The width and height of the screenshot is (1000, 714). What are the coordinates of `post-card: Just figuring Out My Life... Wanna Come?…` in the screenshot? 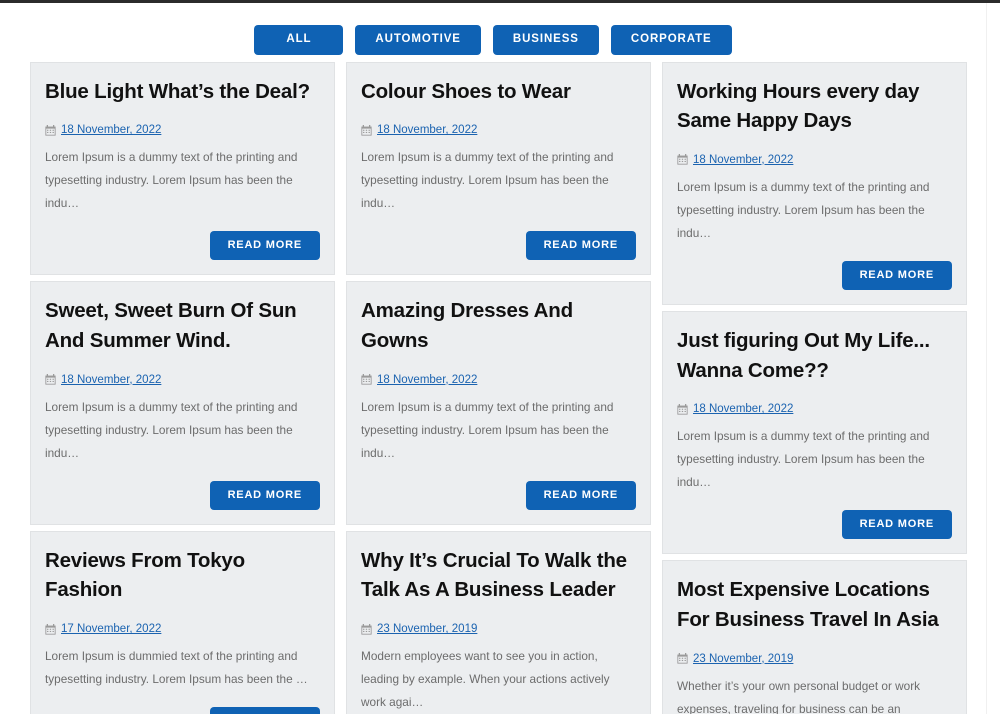 It's located at (814, 432).